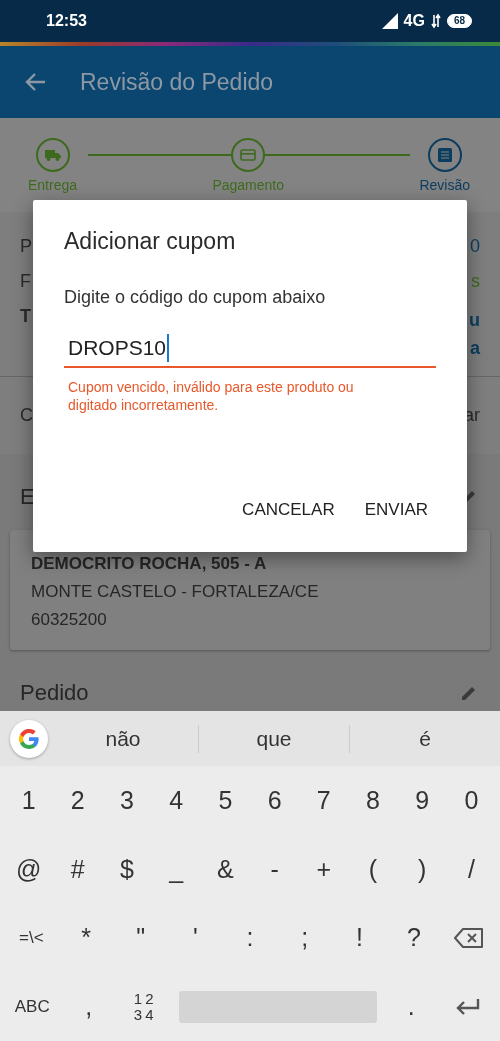 Image resolution: width=500 pixels, height=1041 pixels. I want to click on summary-value: 0, so click(475, 246).